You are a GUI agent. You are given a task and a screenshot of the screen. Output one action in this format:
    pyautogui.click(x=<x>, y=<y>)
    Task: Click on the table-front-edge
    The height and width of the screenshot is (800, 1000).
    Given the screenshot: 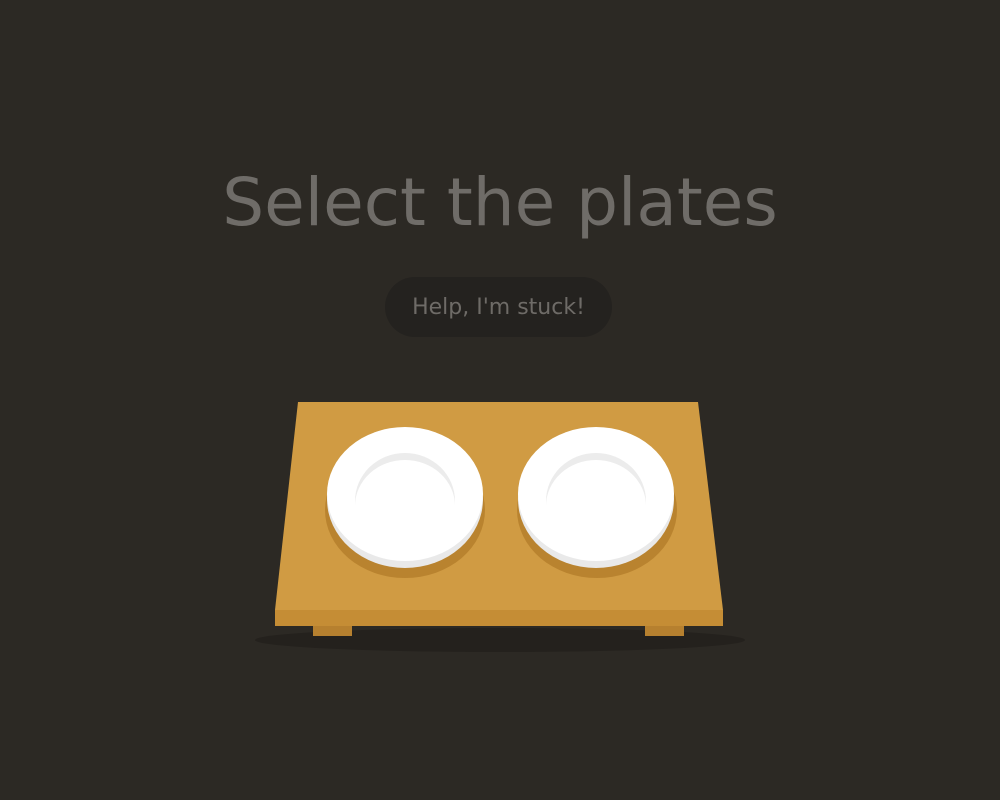 What is the action you would take?
    pyautogui.click(x=499, y=618)
    